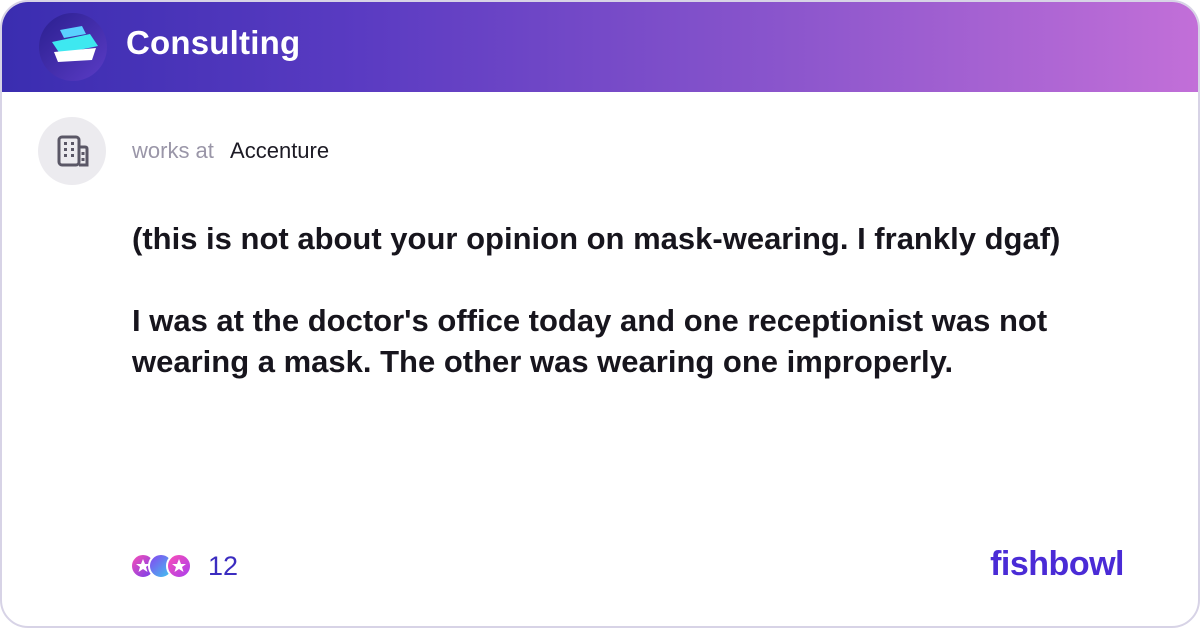  I want to click on company-name: Accenture, so click(279, 150).